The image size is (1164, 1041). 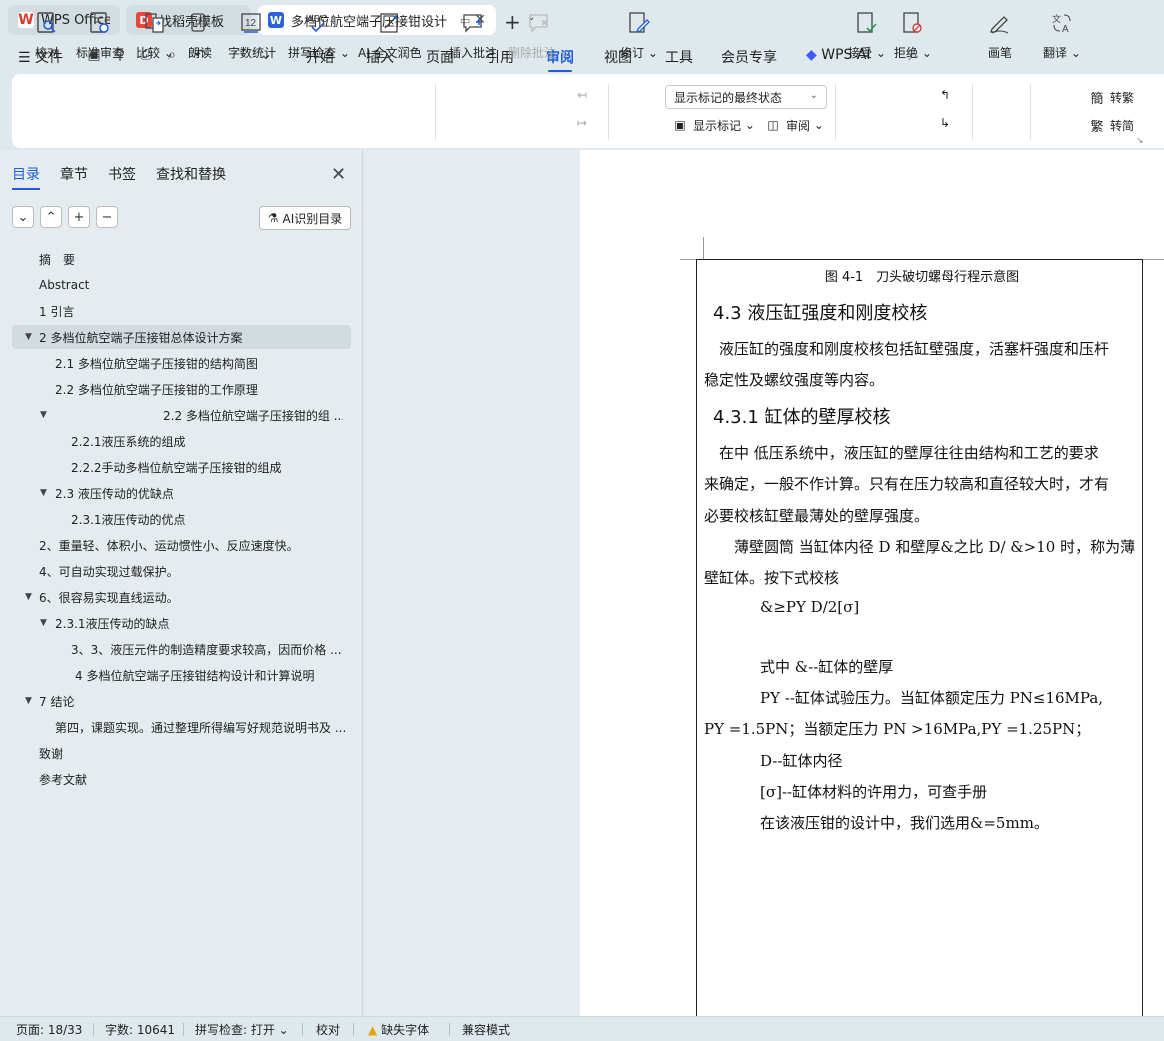 What do you see at coordinates (390, 37) in the screenshot?
I see `ai-polish-button: ✦ AI 全文润色` at bounding box center [390, 37].